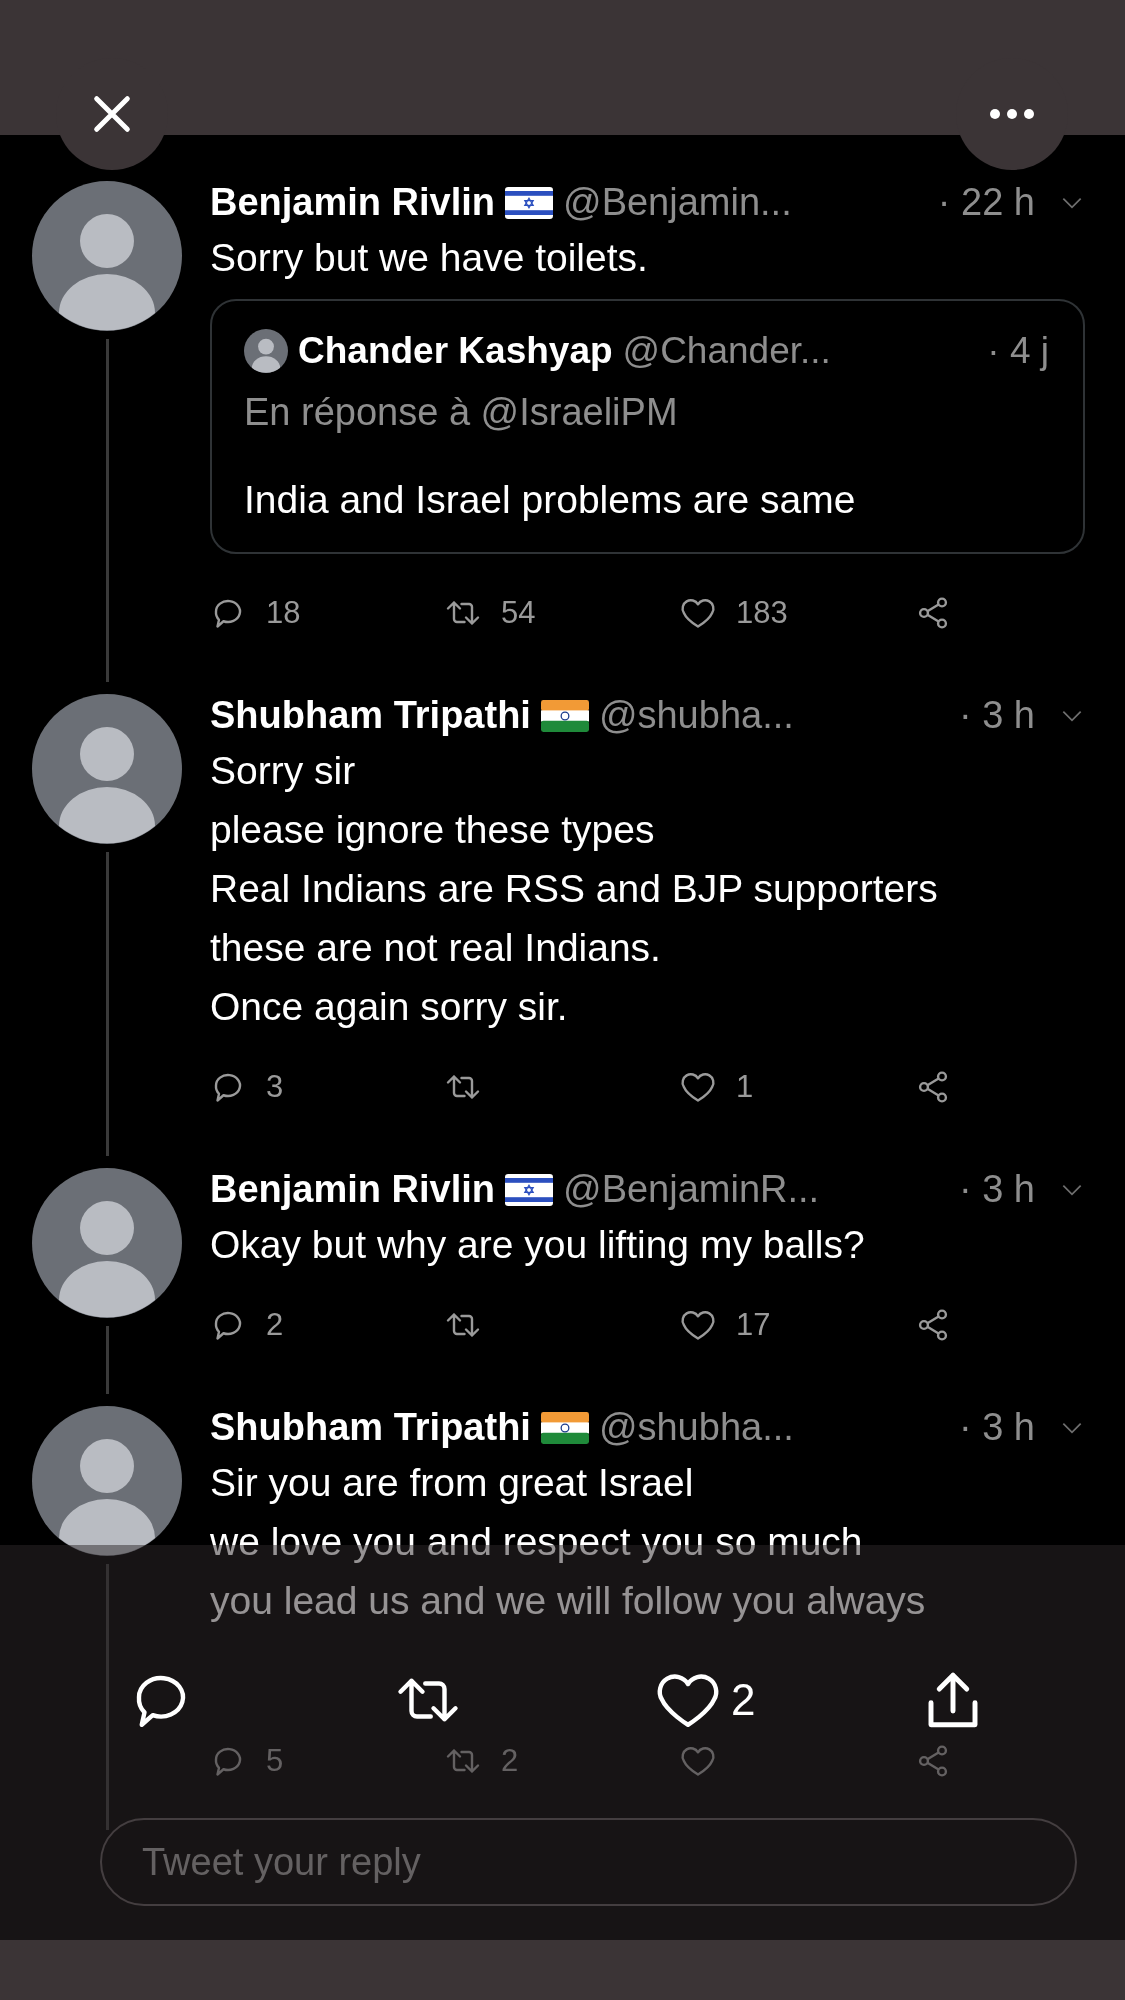 This screenshot has width=1125, height=2000. I want to click on timestamp: · 22 h, so click(986, 202).